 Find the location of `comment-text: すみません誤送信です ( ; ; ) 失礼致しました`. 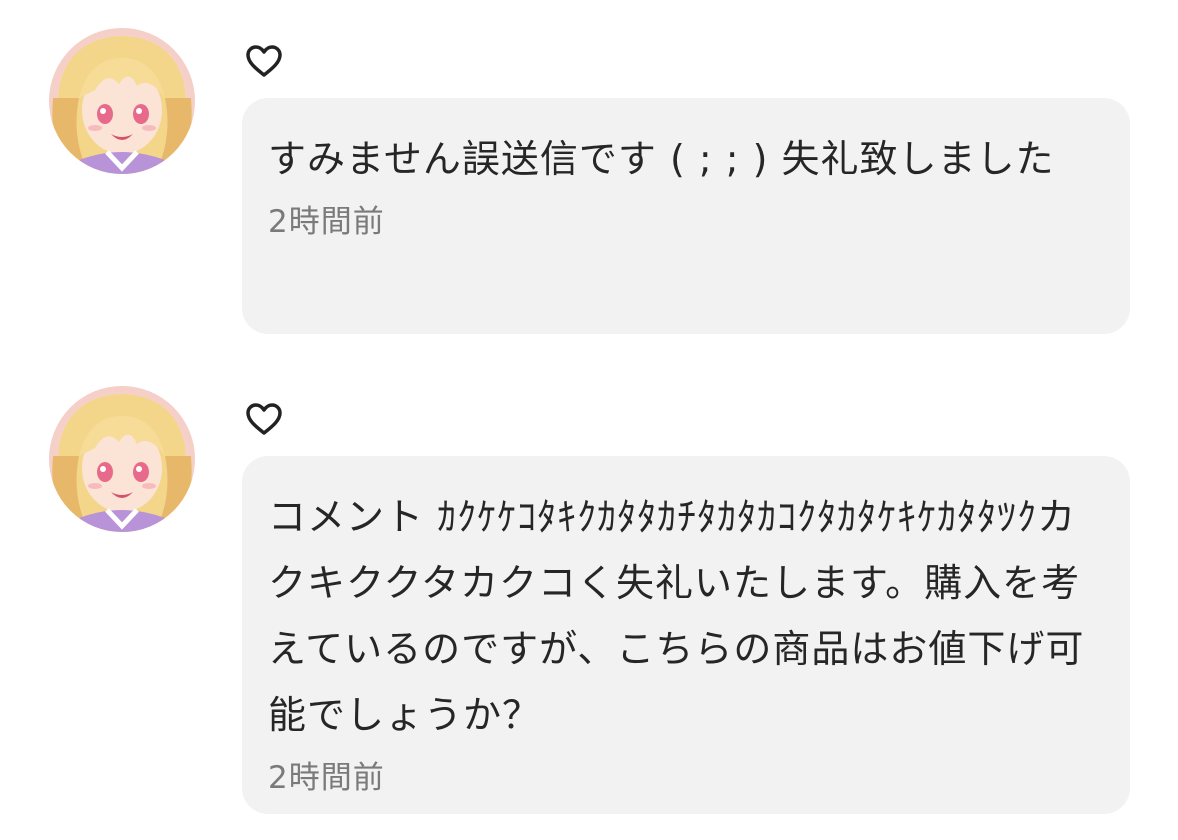

comment-text: すみません誤送信です ( ; ; ) 失礼致しました is located at coordinates (661, 159).